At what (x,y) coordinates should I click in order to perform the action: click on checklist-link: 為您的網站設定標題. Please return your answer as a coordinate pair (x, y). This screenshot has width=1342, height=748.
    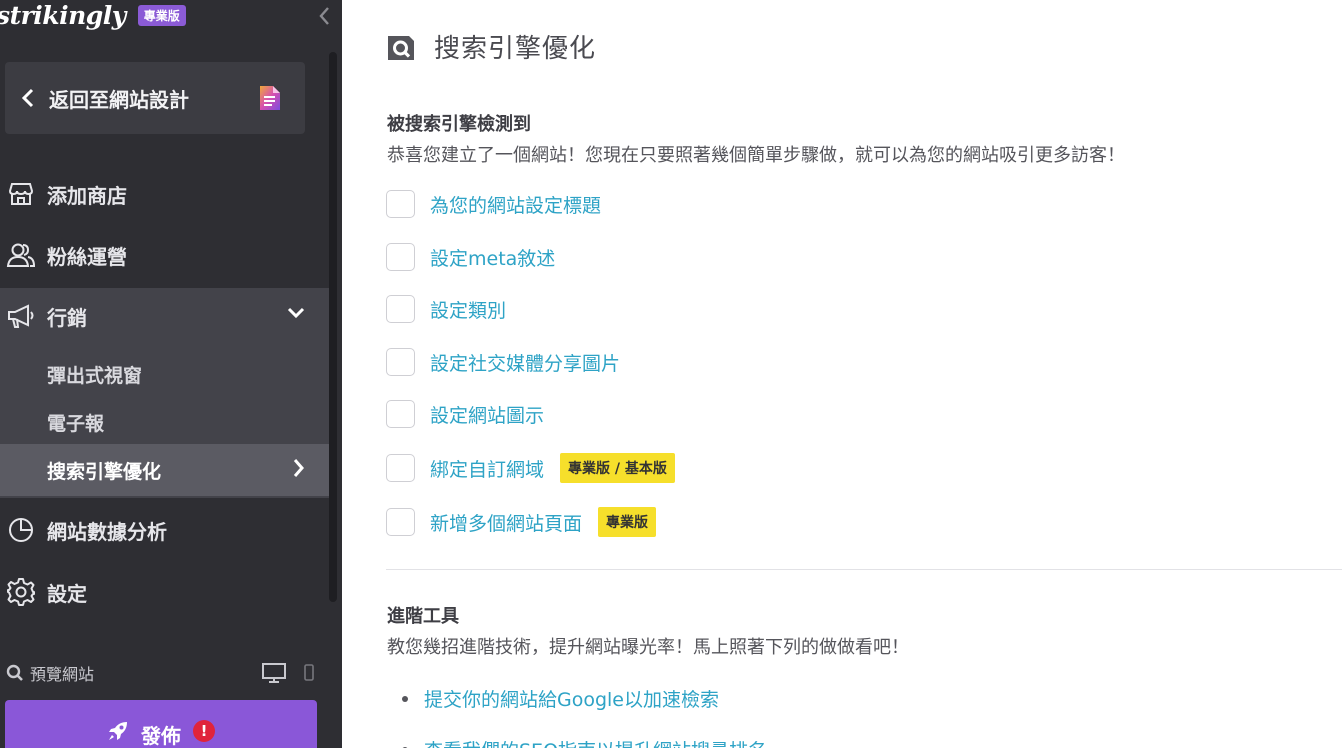
    Looking at the image, I should click on (515, 204).